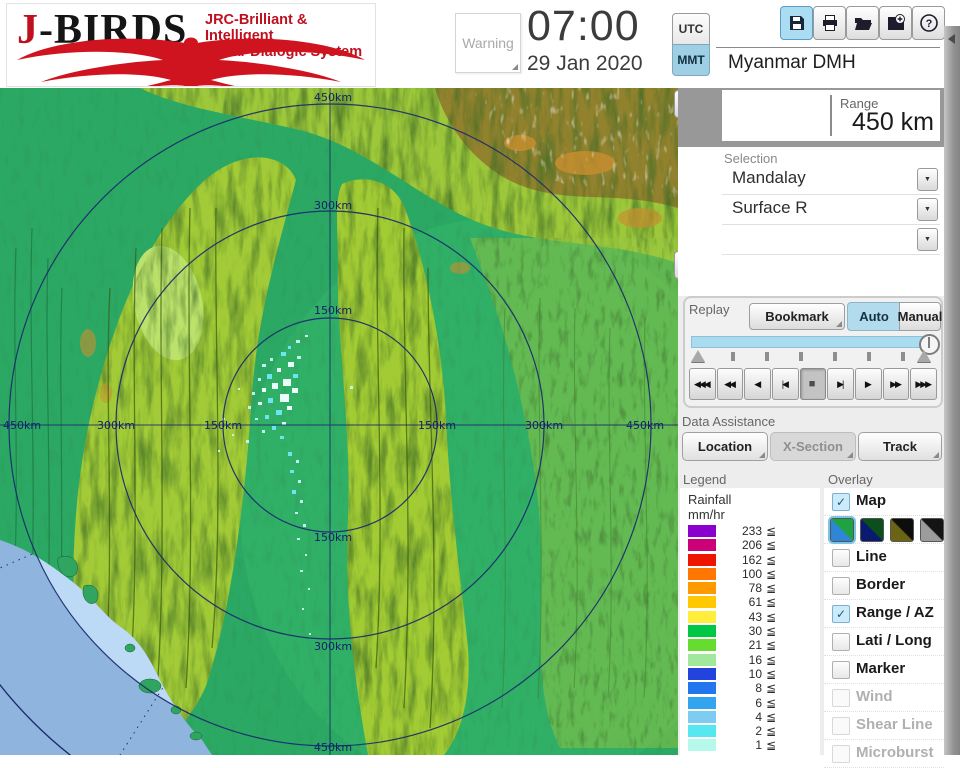  What do you see at coordinates (750, 602) in the screenshot?
I see `legend-row: 61 ≦` at bounding box center [750, 602].